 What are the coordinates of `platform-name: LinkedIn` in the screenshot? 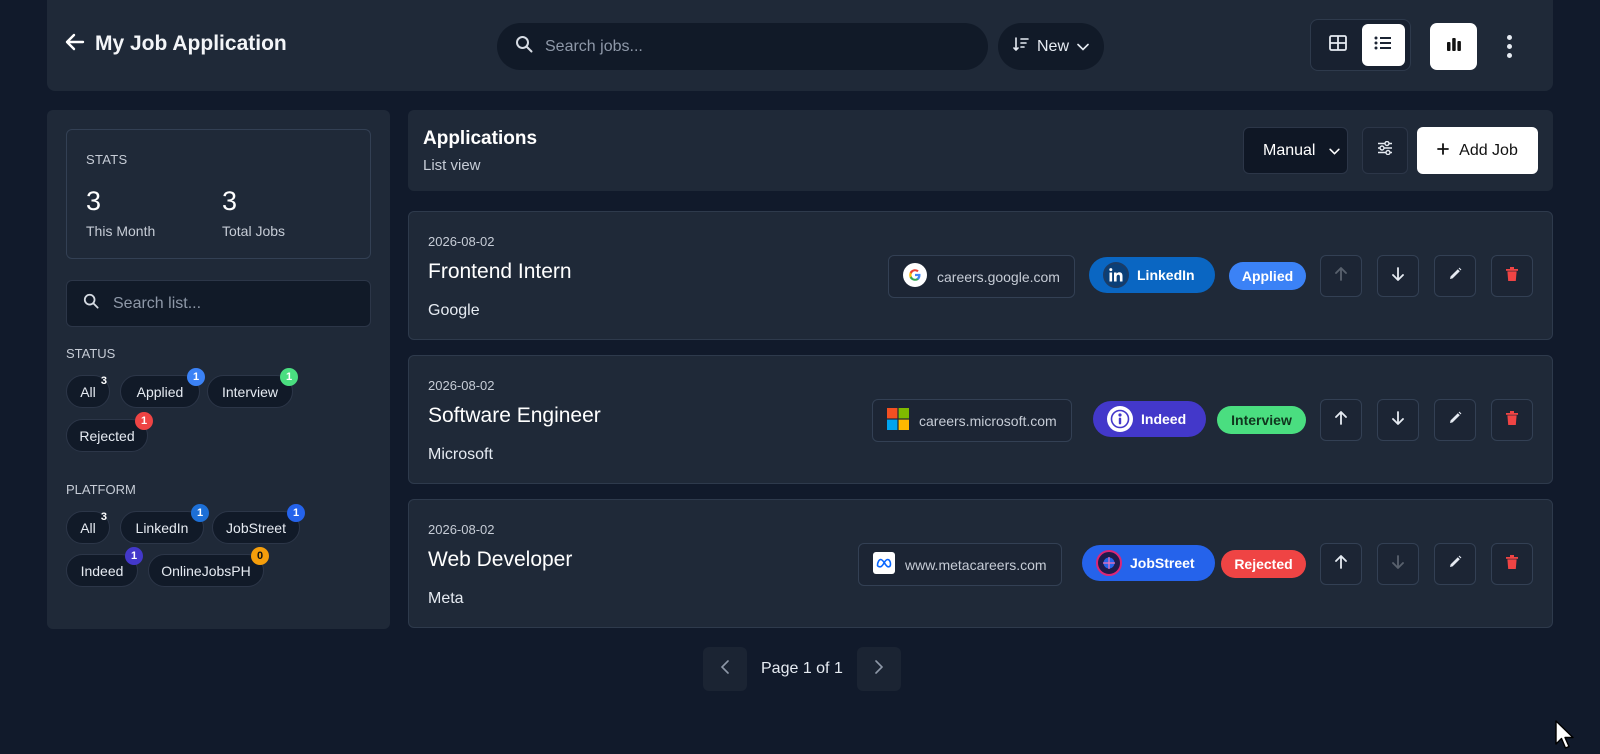 It's located at (1166, 275).